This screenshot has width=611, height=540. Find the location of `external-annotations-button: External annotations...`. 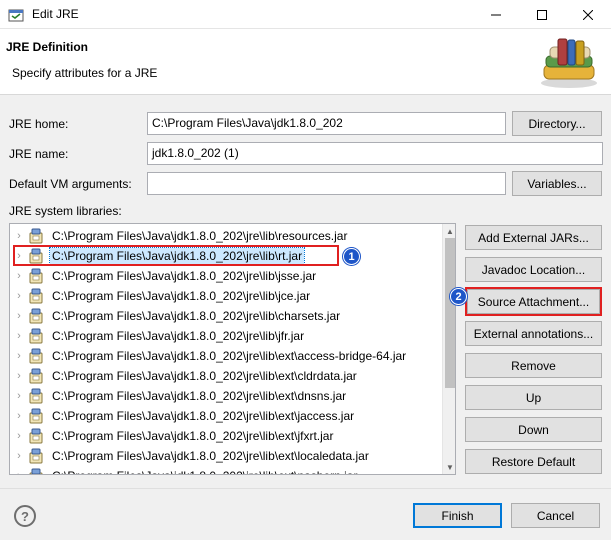

external-annotations-button: External annotations... is located at coordinates (533, 333).